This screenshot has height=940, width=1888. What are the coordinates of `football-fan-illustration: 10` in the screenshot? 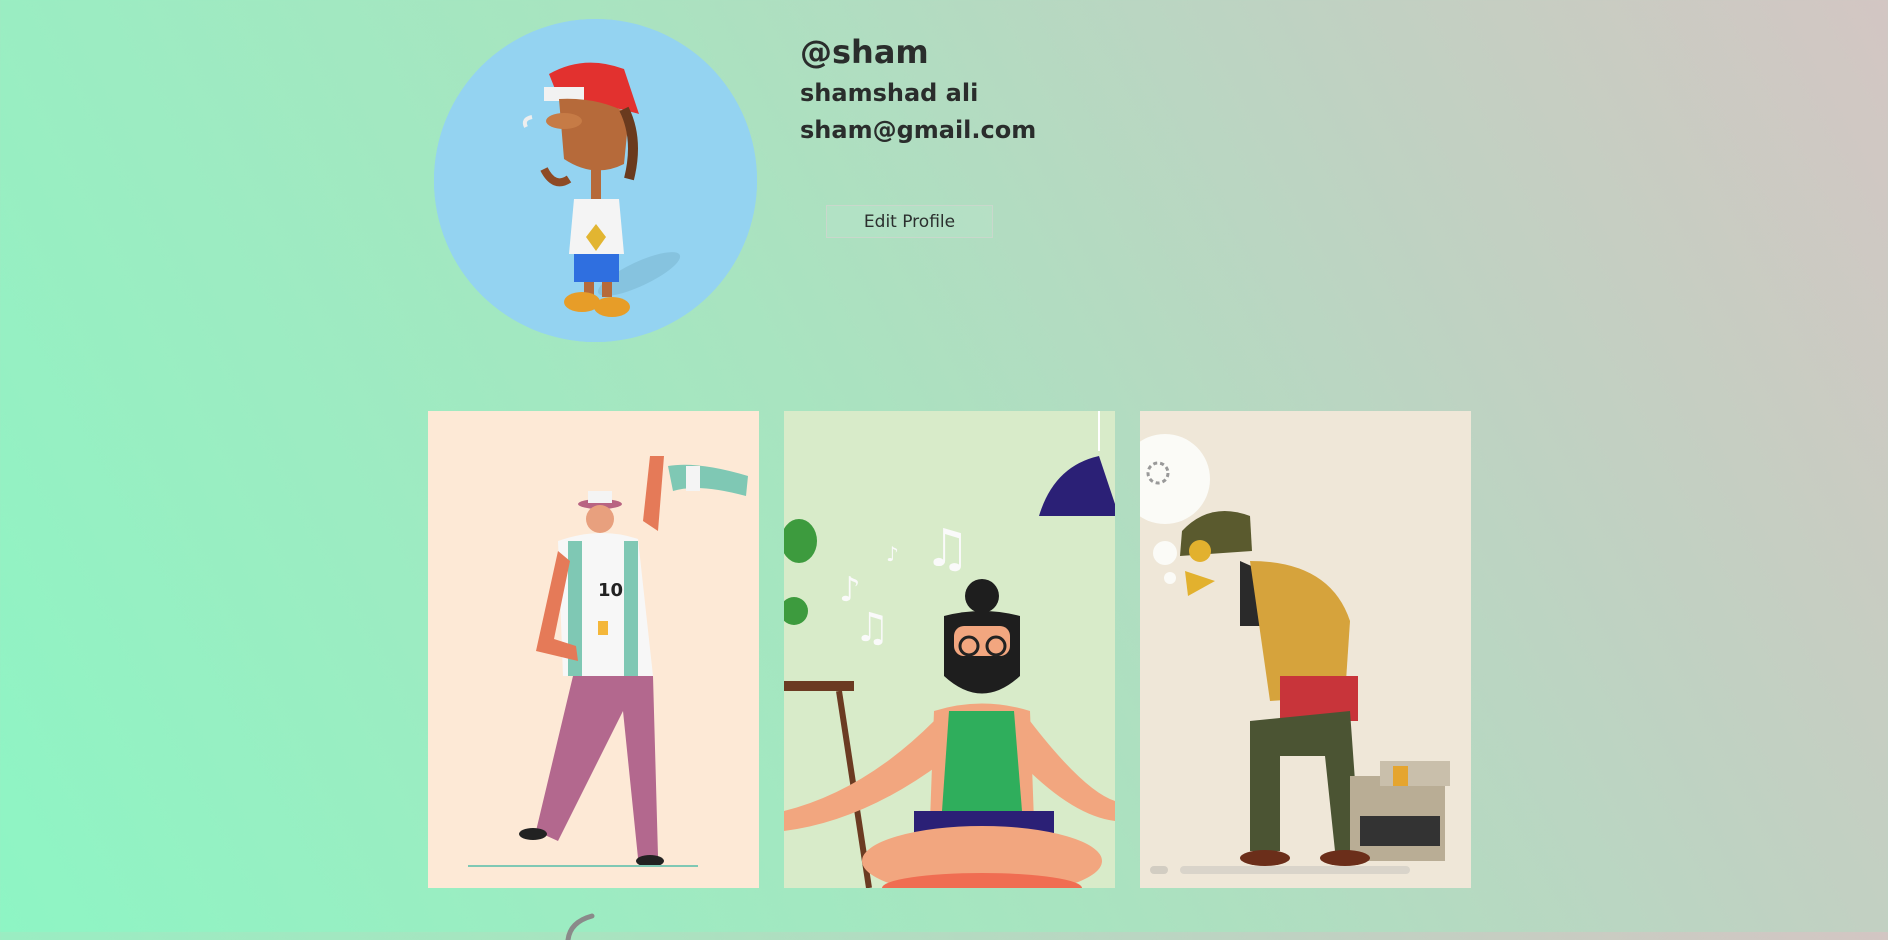 It's located at (593, 649).